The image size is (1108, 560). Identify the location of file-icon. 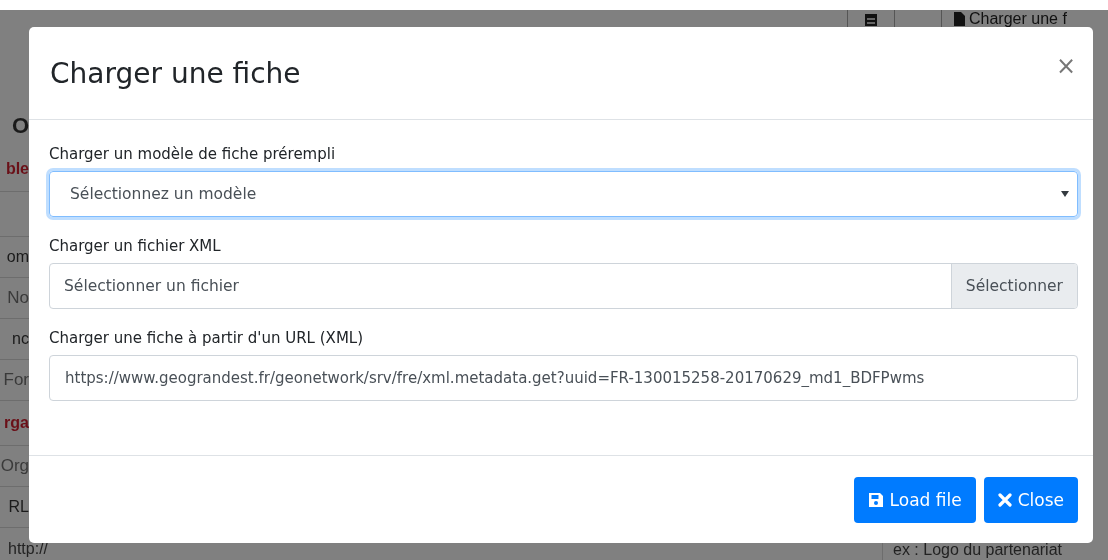
(959, 18).